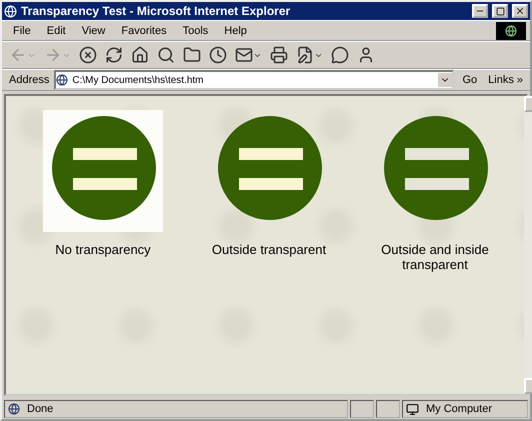  I want to click on printer-icon, so click(279, 55).